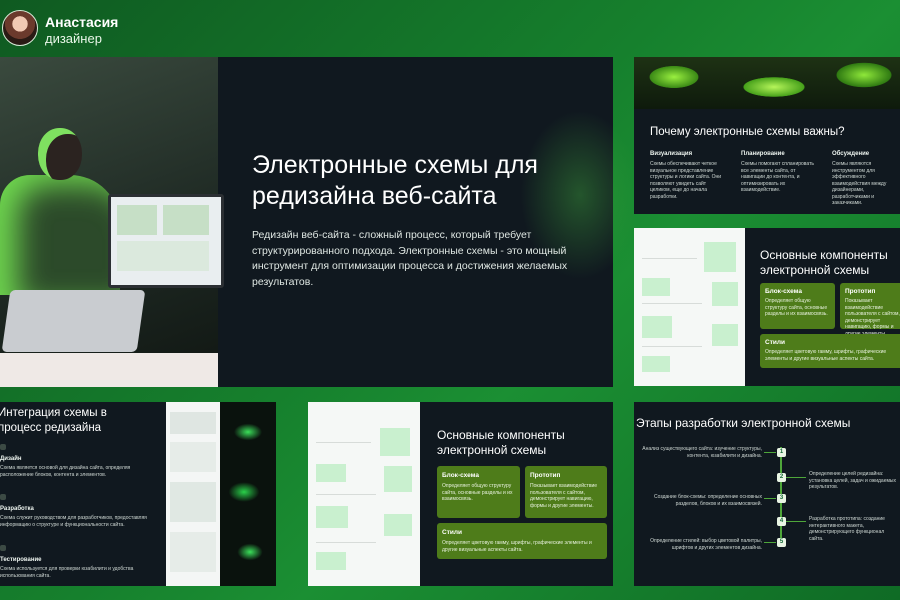 The height and width of the screenshot is (600, 900). Describe the element at coordinates (824, 262) in the screenshot. I see `components-right-title: Основные компоненты электронной схемы` at that location.